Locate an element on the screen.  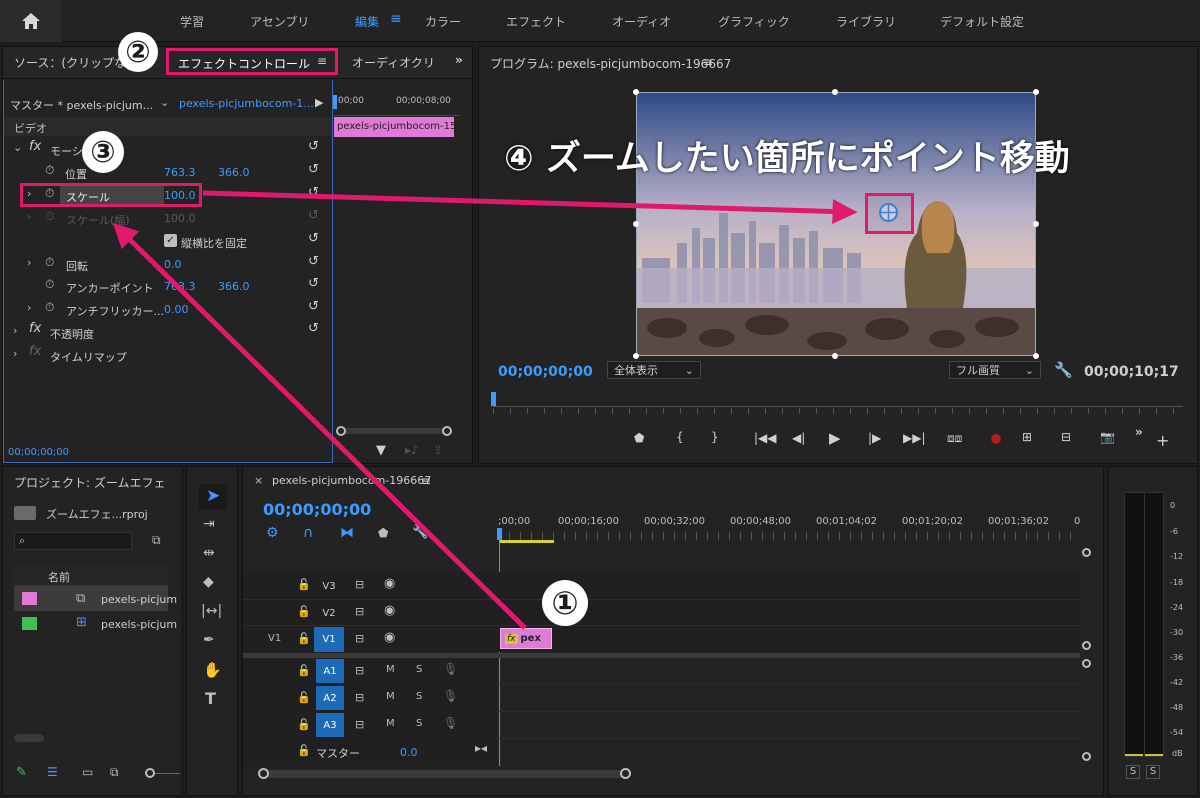
arrow-scale-to-anchor is located at coordinates (530, 207).